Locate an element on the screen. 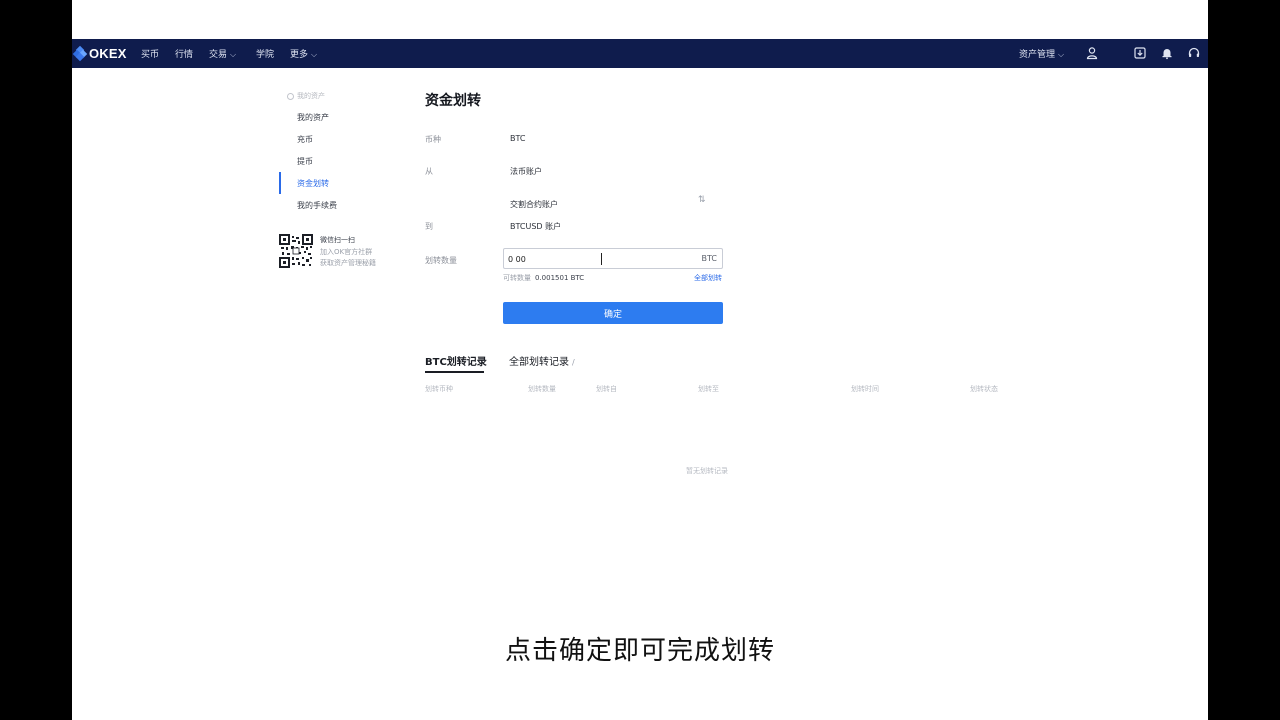 The height and width of the screenshot is (720, 1280). currency-label: 币种 is located at coordinates (433, 139).